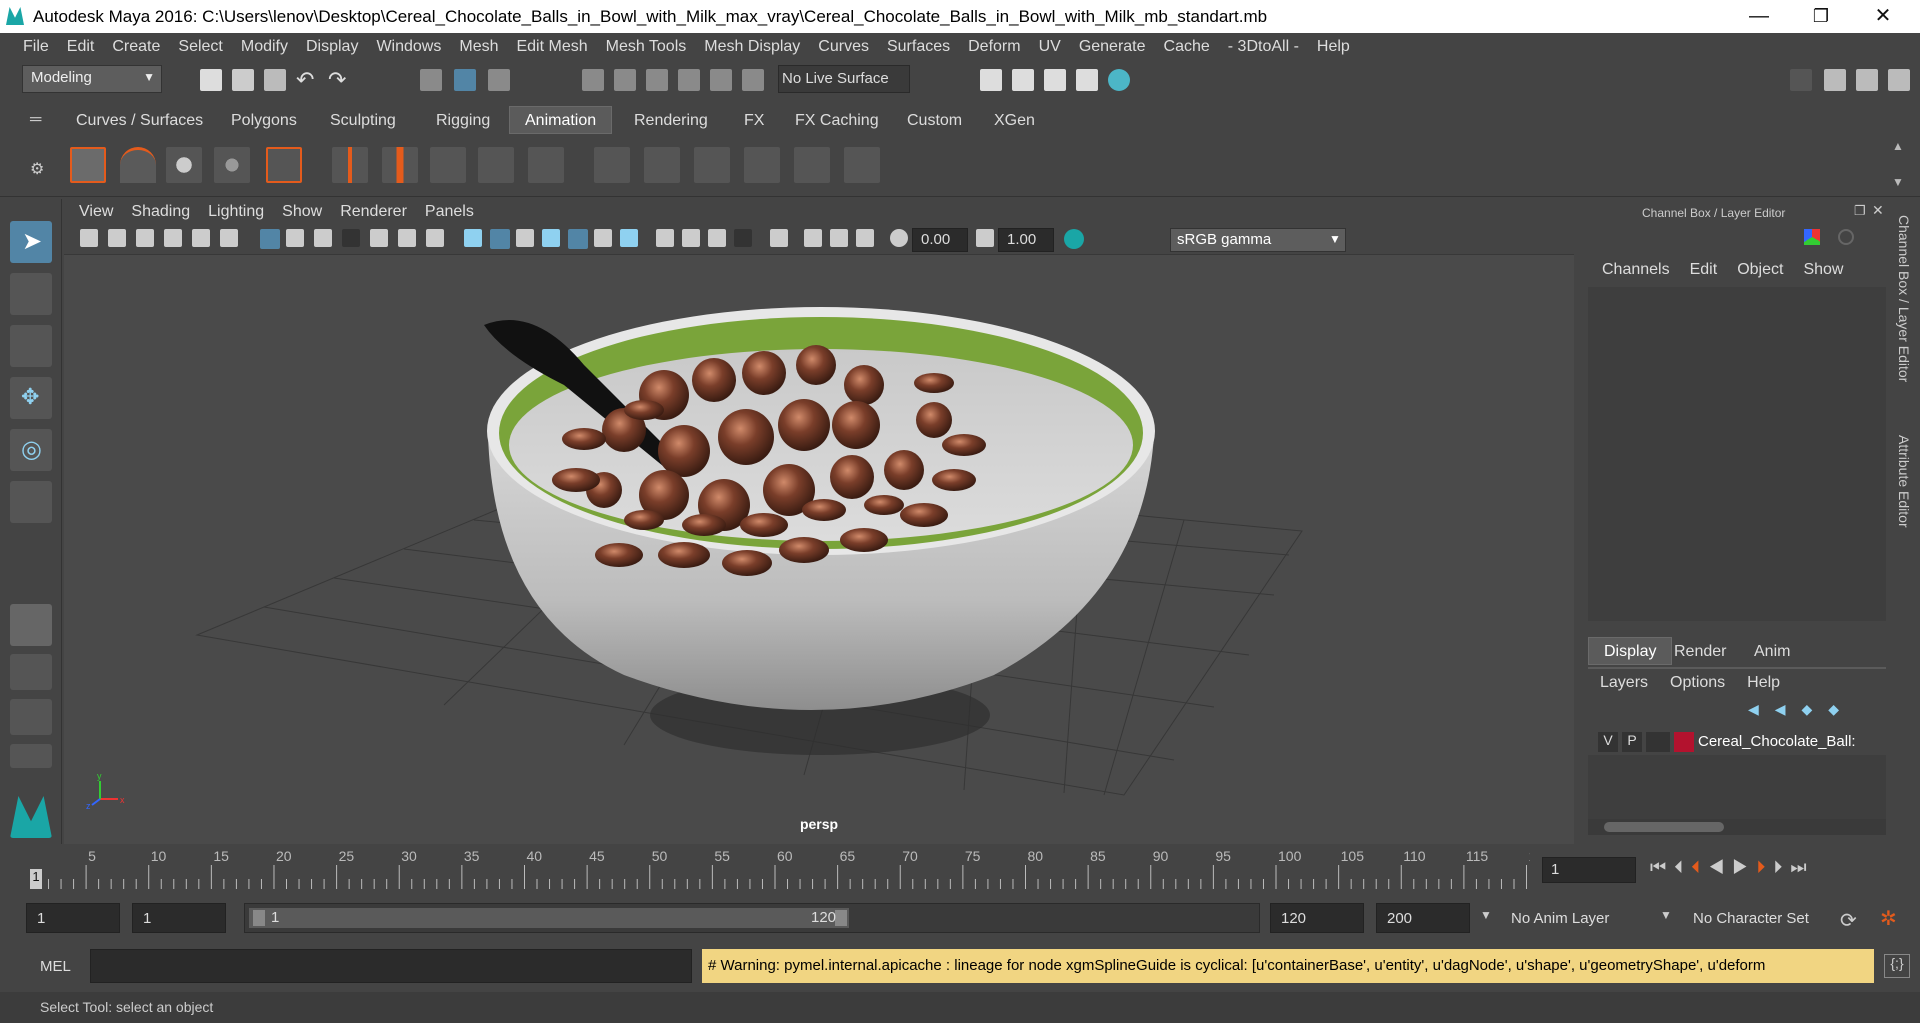  What do you see at coordinates (1848, 920) in the screenshot?
I see `auto-key-icon: ⟳` at bounding box center [1848, 920].